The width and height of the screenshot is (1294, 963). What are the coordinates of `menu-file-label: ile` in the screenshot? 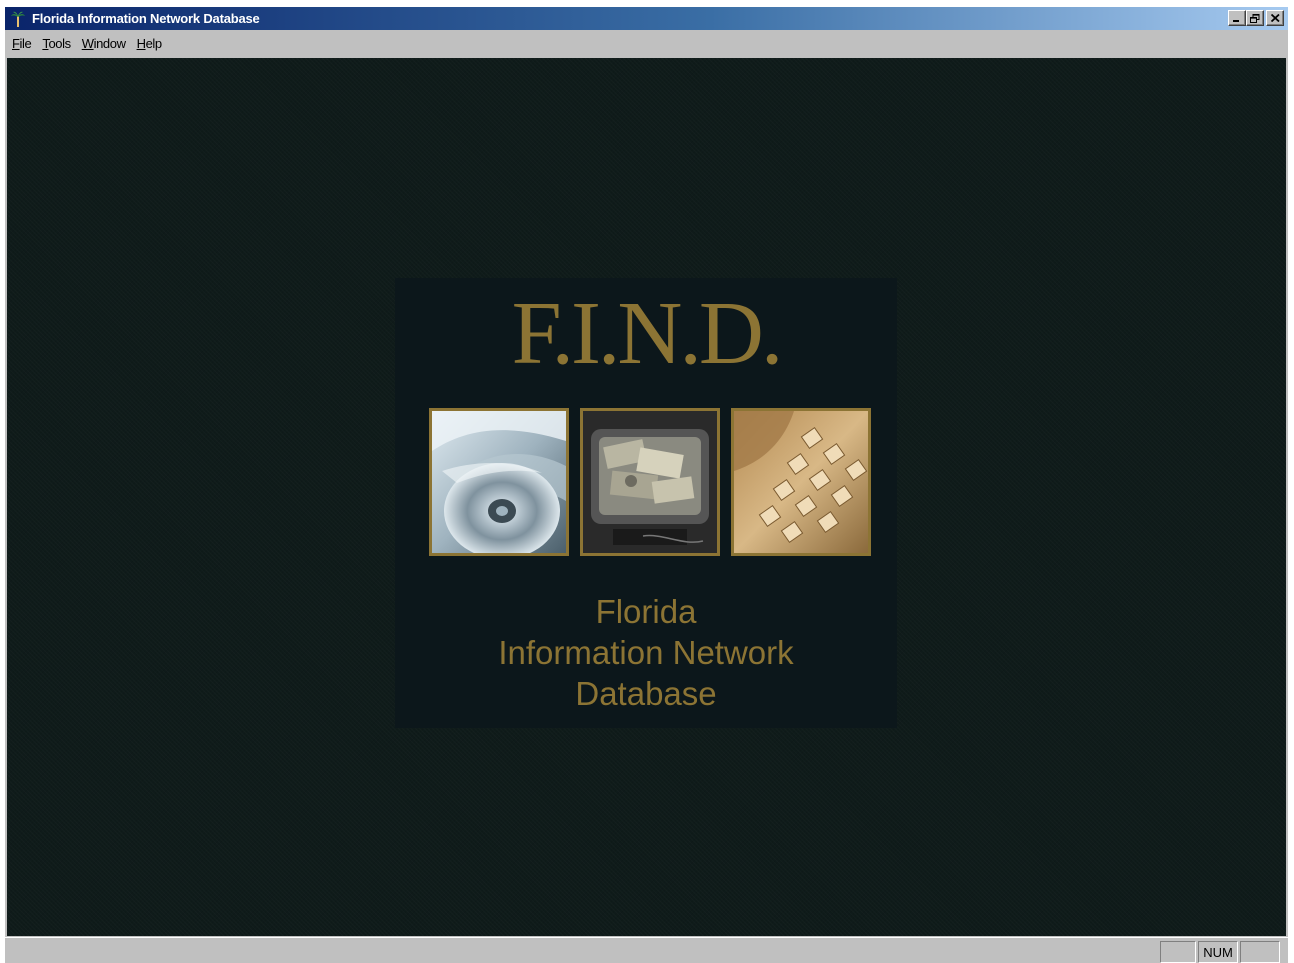 It's located at (25, 43).